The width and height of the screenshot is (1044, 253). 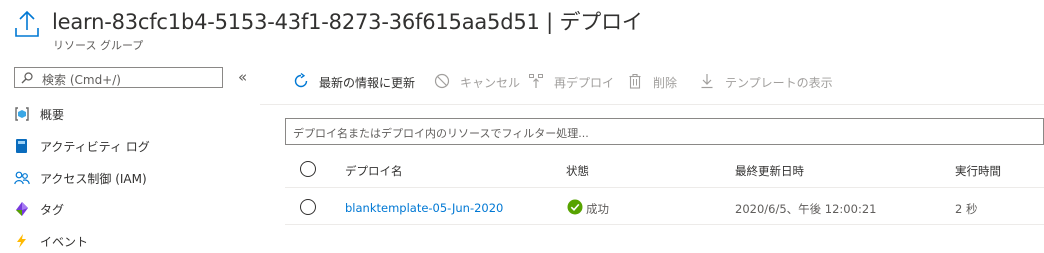 What do you see at coordinates (664, 224) in the screenshot?
I see `row-divider` at bounding box center [664, 224].